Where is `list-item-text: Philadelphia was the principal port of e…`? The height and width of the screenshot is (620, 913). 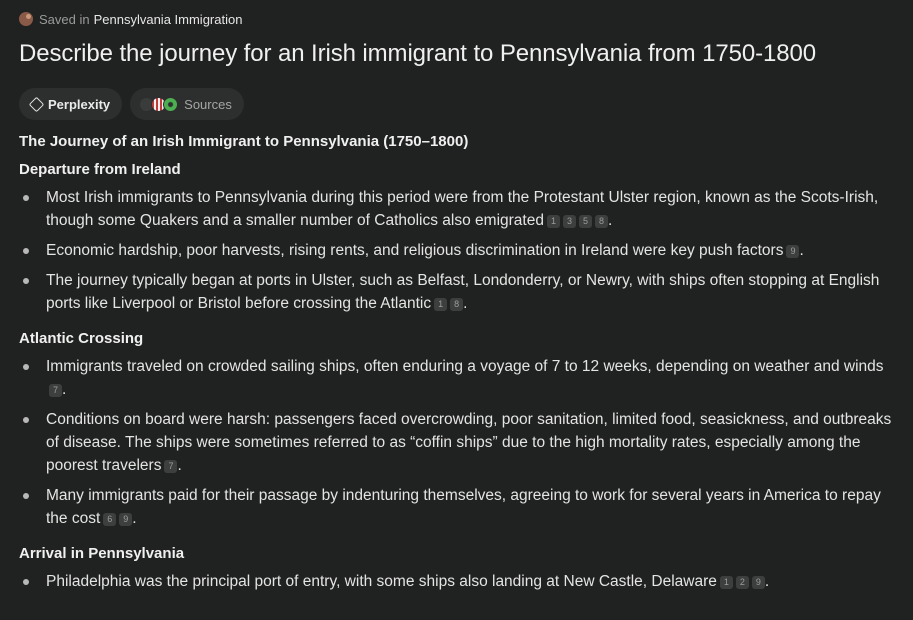 list-item-text: Philadelphia was the principal port of e… is located at coordinates (381, 581).